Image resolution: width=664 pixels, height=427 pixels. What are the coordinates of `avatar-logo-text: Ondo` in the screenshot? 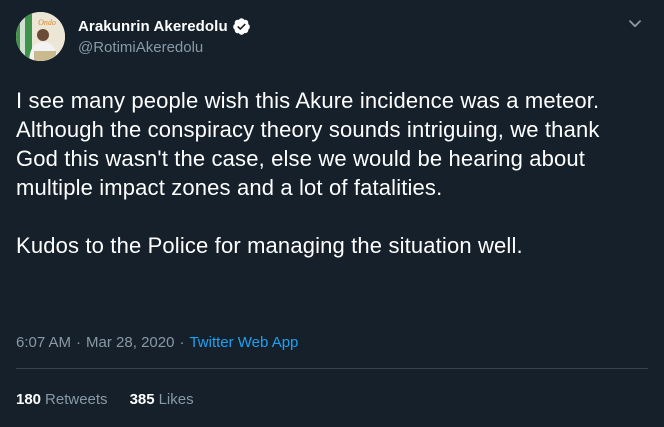 It's located at (47, 22).